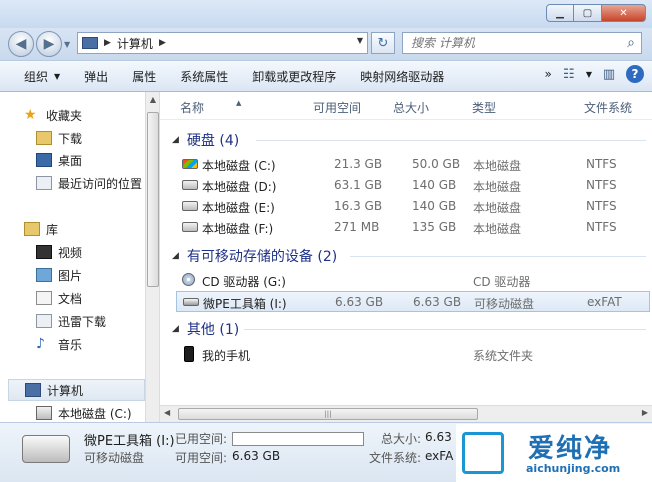  Describe the element at coordinates (383, 43) in the screenshot. I see `refresh-button: ↻` at that location.